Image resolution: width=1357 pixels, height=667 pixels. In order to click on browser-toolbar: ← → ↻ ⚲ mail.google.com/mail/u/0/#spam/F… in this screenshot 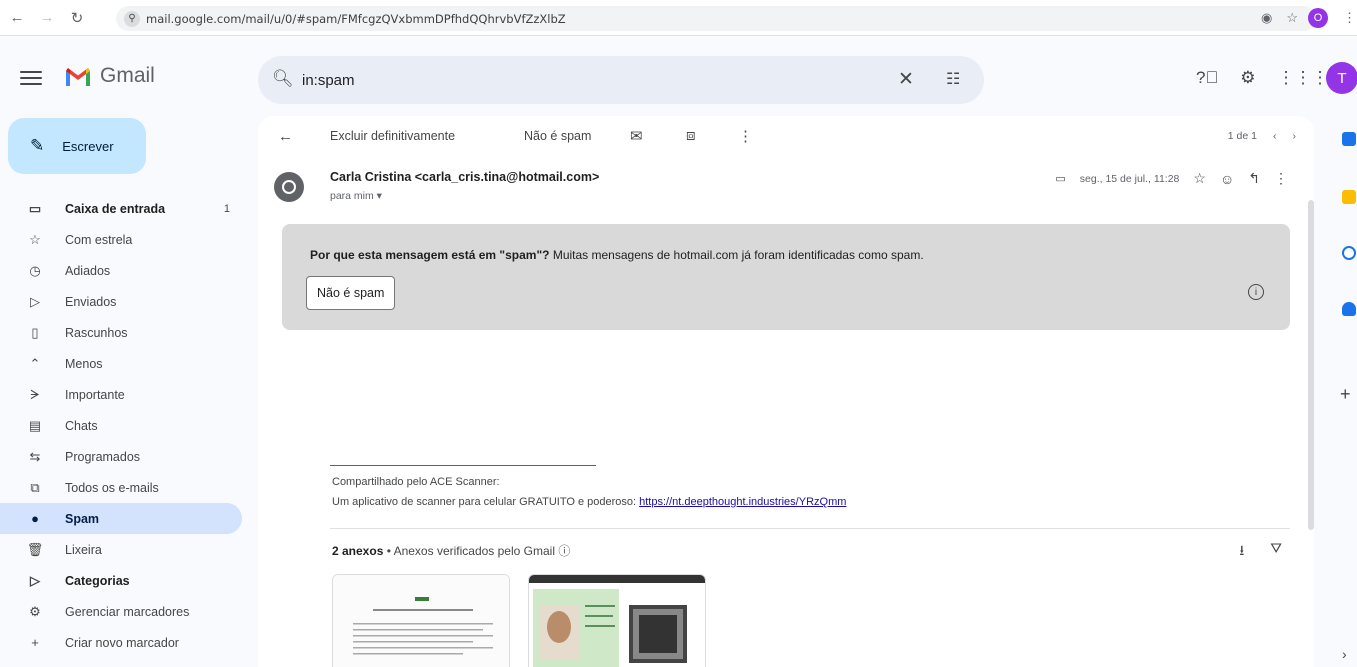, I will do `click(678, 18)`.